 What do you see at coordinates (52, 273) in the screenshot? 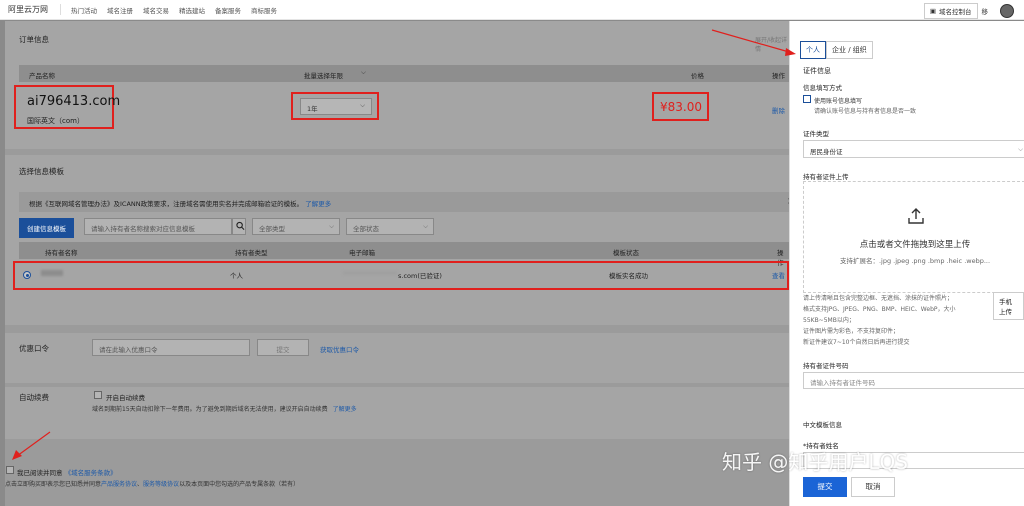
I see `blurred-holder-name` at bounding box center [52, 273].